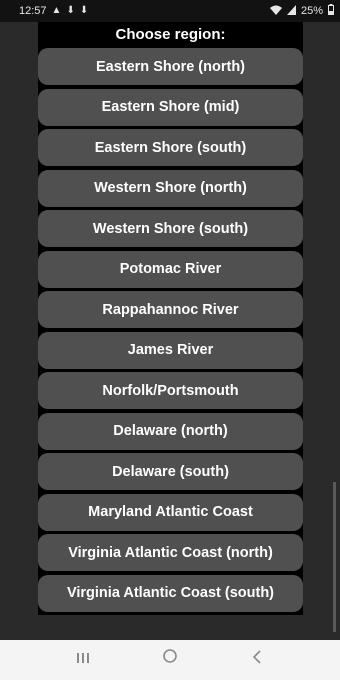 The width and height of the screenshot is (340, 680). Describe the element at coordinates (170, 269) in the screenshot. I see `region-item-potomac-river: Potomac River` at that location.